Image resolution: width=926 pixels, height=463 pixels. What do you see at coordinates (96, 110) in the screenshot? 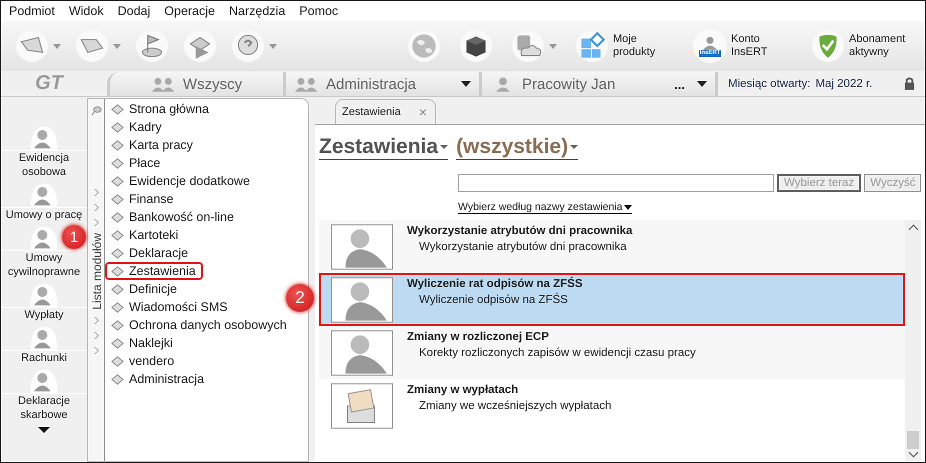
I see `pin-icon` at bounding box center [96, 110].